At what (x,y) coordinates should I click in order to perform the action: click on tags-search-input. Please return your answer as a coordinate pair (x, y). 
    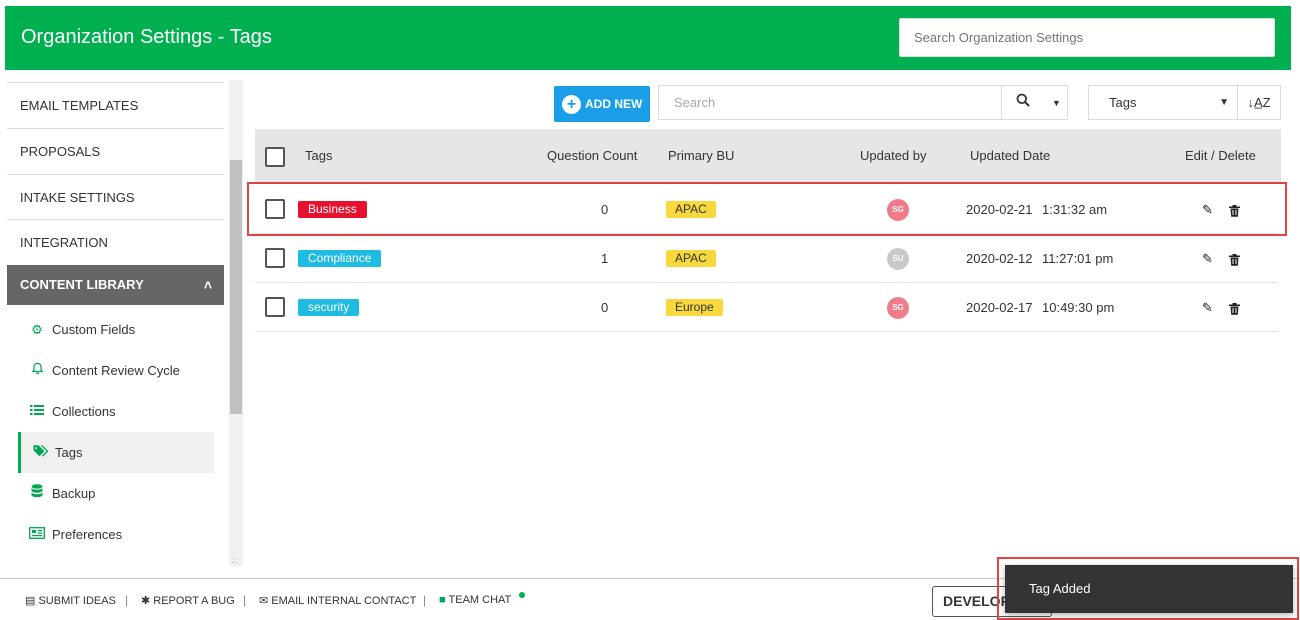
    Looking at the image, I should click on (830, 102).